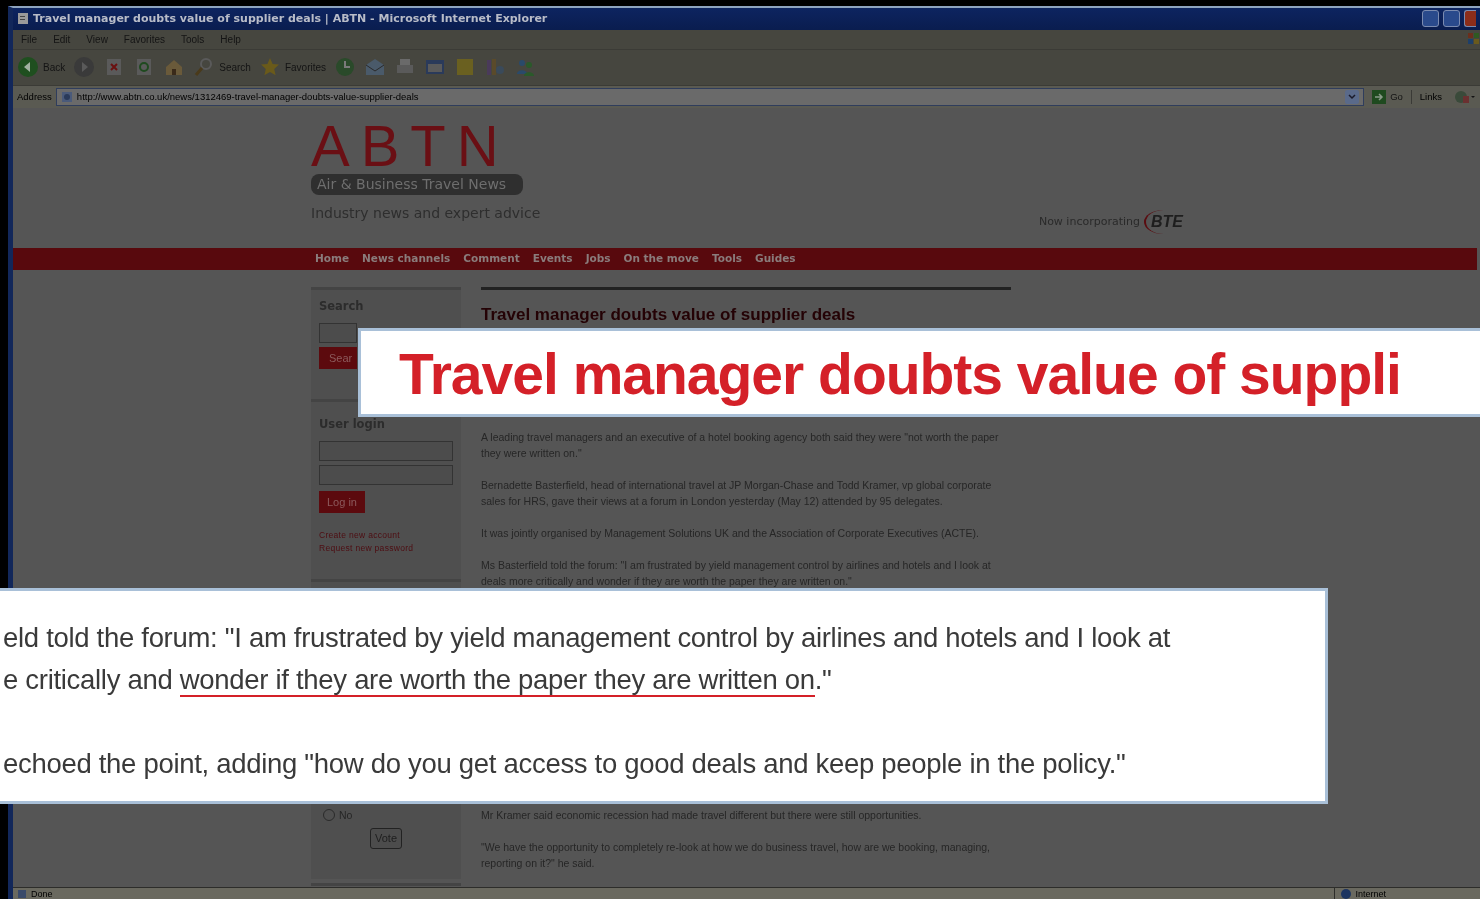 Image resolution: width=1480 pixels, height=899 pixels. What do you see at coordinates (34, 96) in the screenshot?
I see `address-label: Address` at bounding box center [34, 96].